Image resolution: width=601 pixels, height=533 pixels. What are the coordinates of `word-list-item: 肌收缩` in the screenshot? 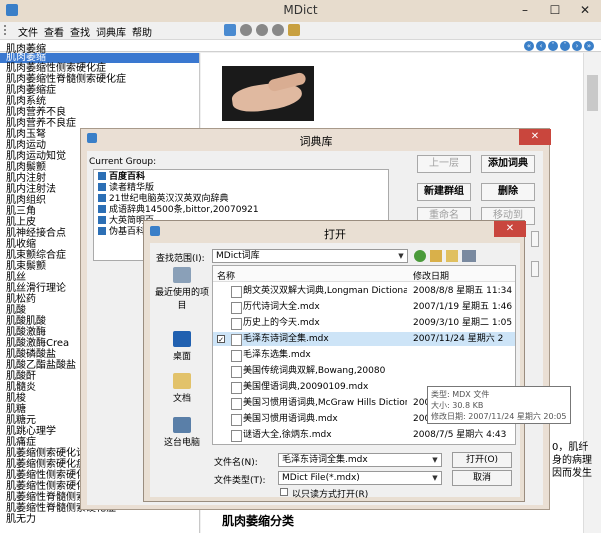 It's located at (21, 245).